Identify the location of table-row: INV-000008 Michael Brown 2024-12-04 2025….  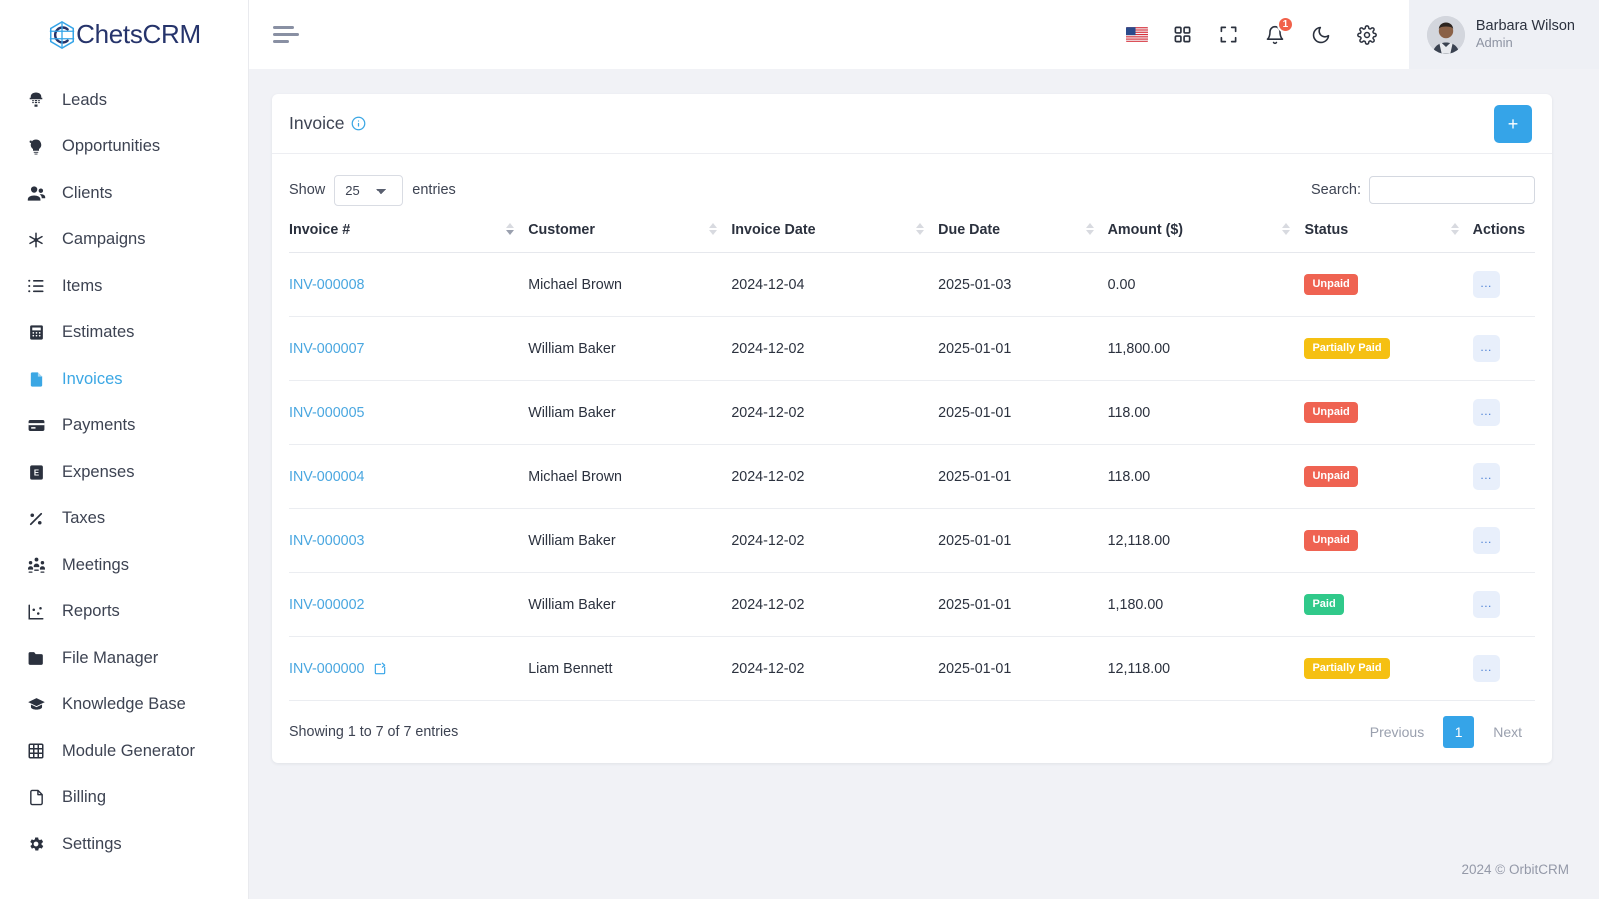
(912, 284).